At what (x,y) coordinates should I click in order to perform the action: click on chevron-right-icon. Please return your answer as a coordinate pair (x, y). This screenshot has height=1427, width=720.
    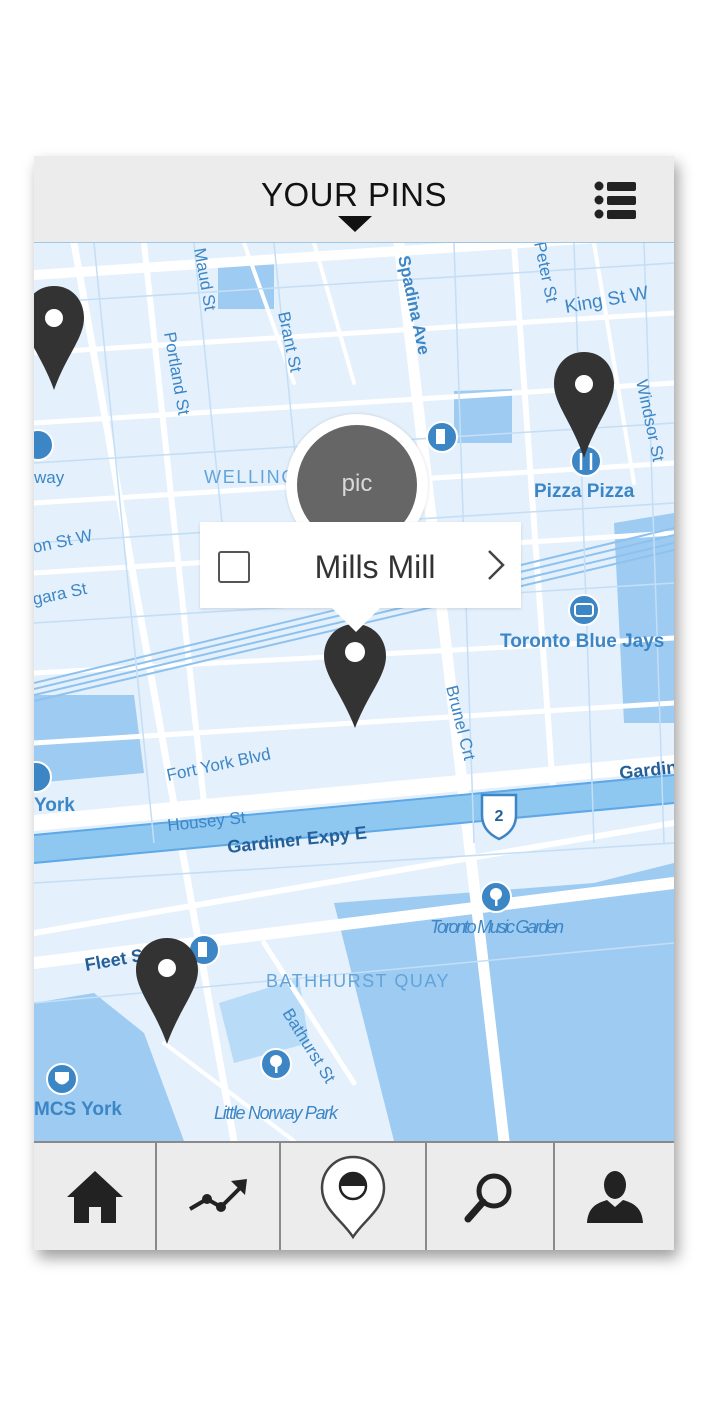
    Looking at the image, I should click on (496, 565).